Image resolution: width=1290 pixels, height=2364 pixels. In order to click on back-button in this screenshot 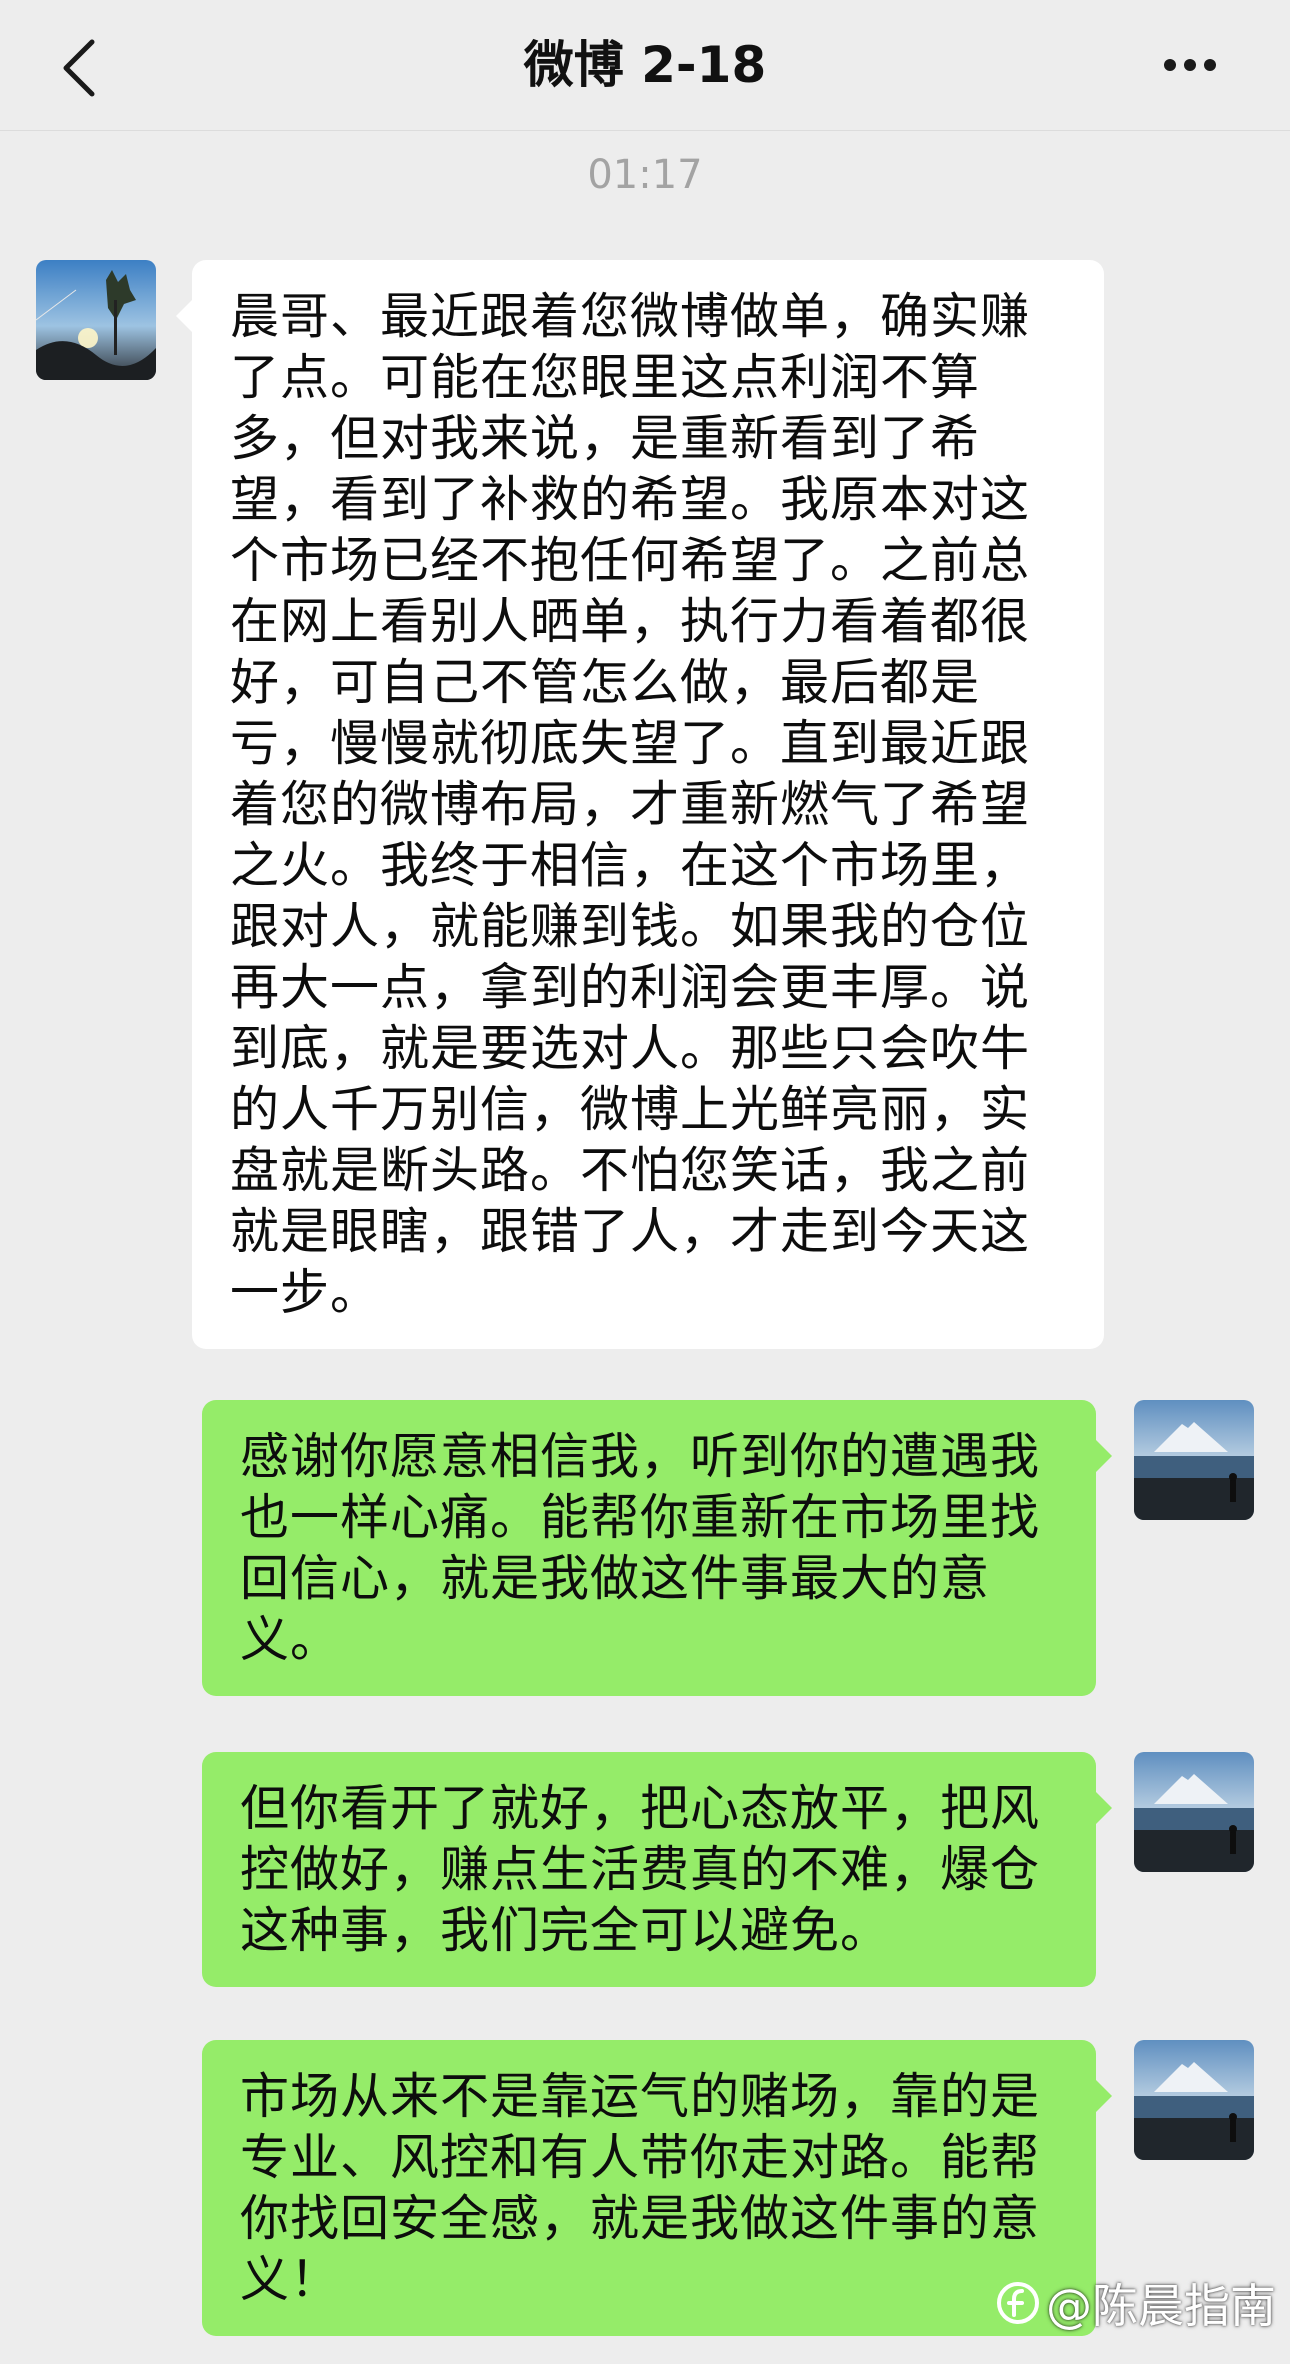, I will do `click(80, 68)`.